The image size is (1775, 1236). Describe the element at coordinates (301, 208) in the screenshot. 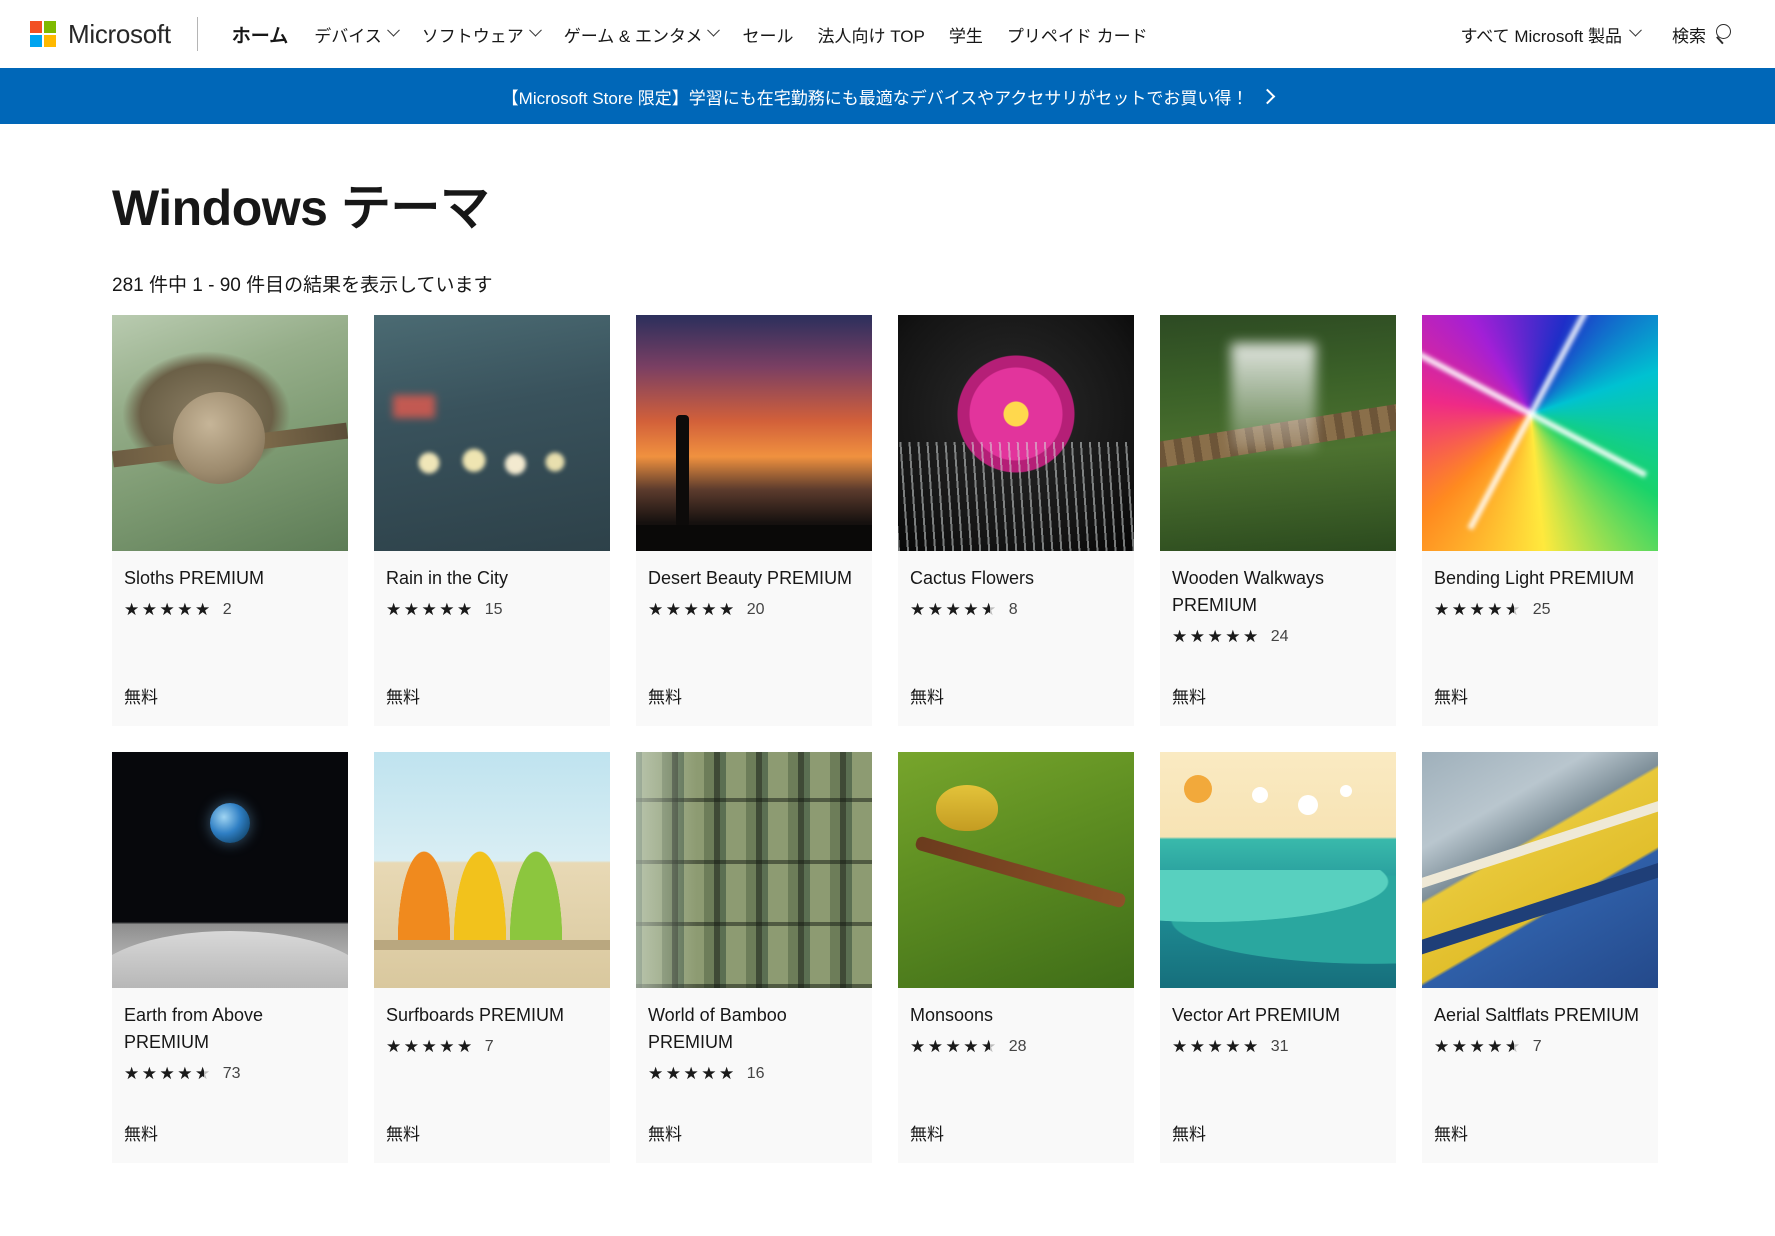

I see `page-title: Windows テーマ` at that location.